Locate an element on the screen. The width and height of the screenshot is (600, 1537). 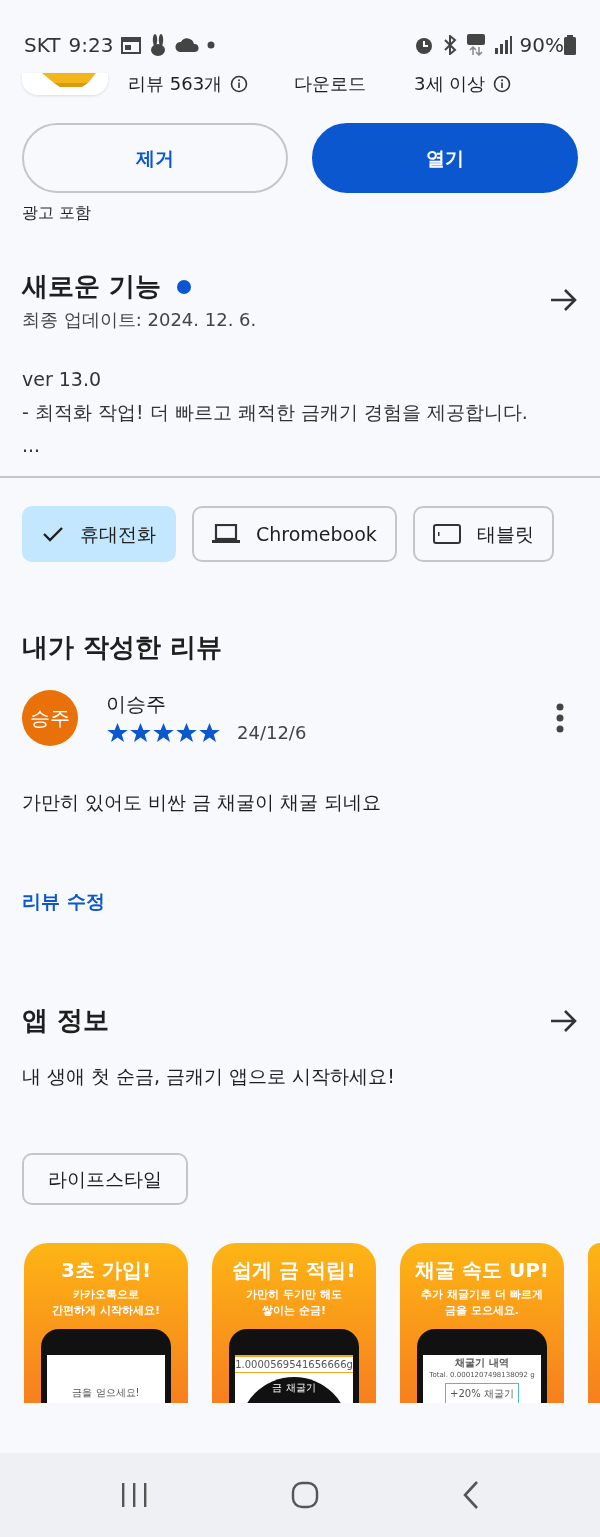
device-chip: Chromebook is located at coordinates (294, 534).